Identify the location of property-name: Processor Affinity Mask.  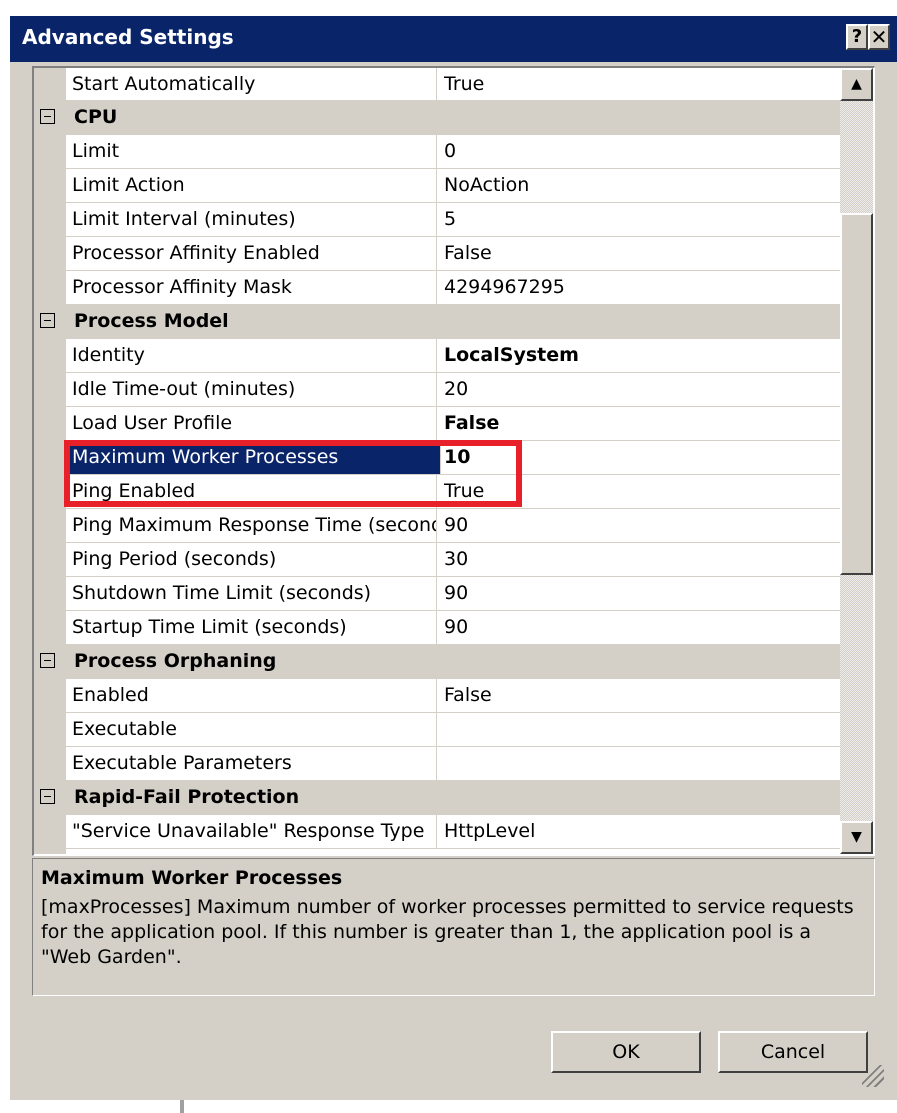
(254, 287).